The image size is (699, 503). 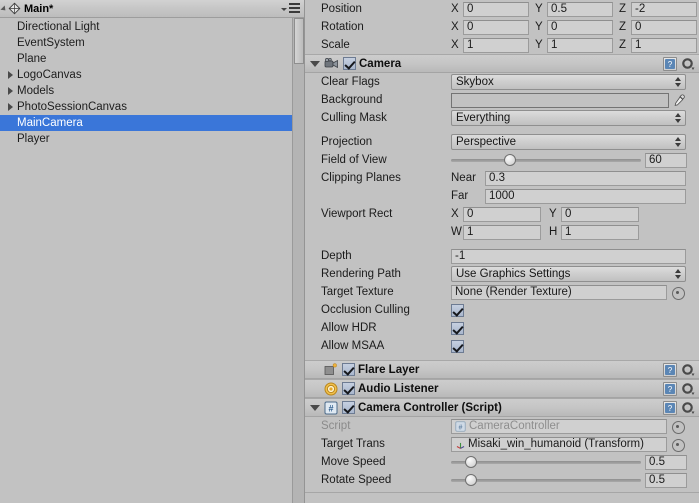 I want to click on viewport-w-input: 1, so click(x=502, y=232).